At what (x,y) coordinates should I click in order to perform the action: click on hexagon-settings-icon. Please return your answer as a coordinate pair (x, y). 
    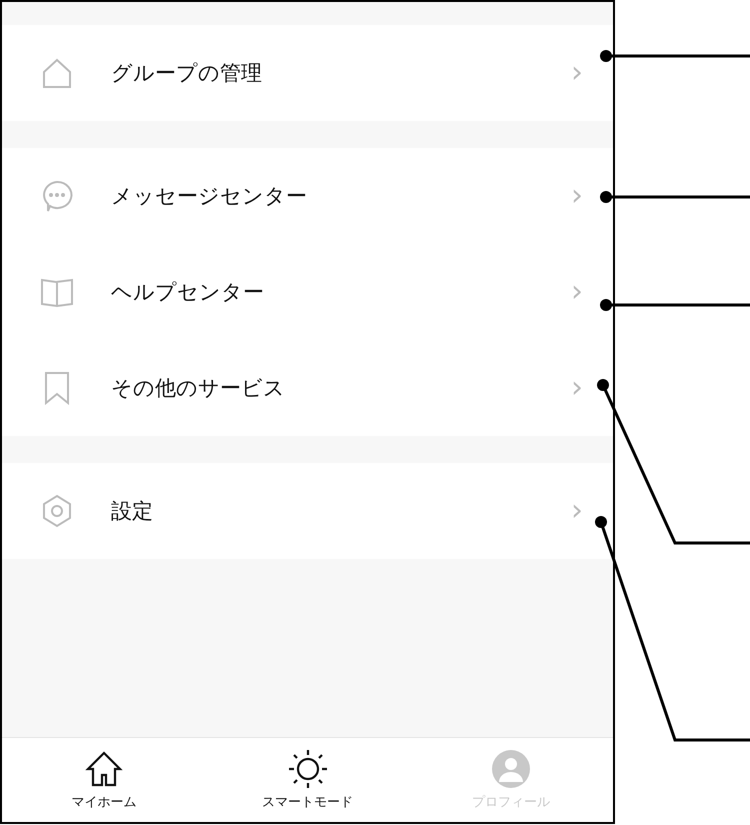
    Looking at the image, I should click on (57, 511).